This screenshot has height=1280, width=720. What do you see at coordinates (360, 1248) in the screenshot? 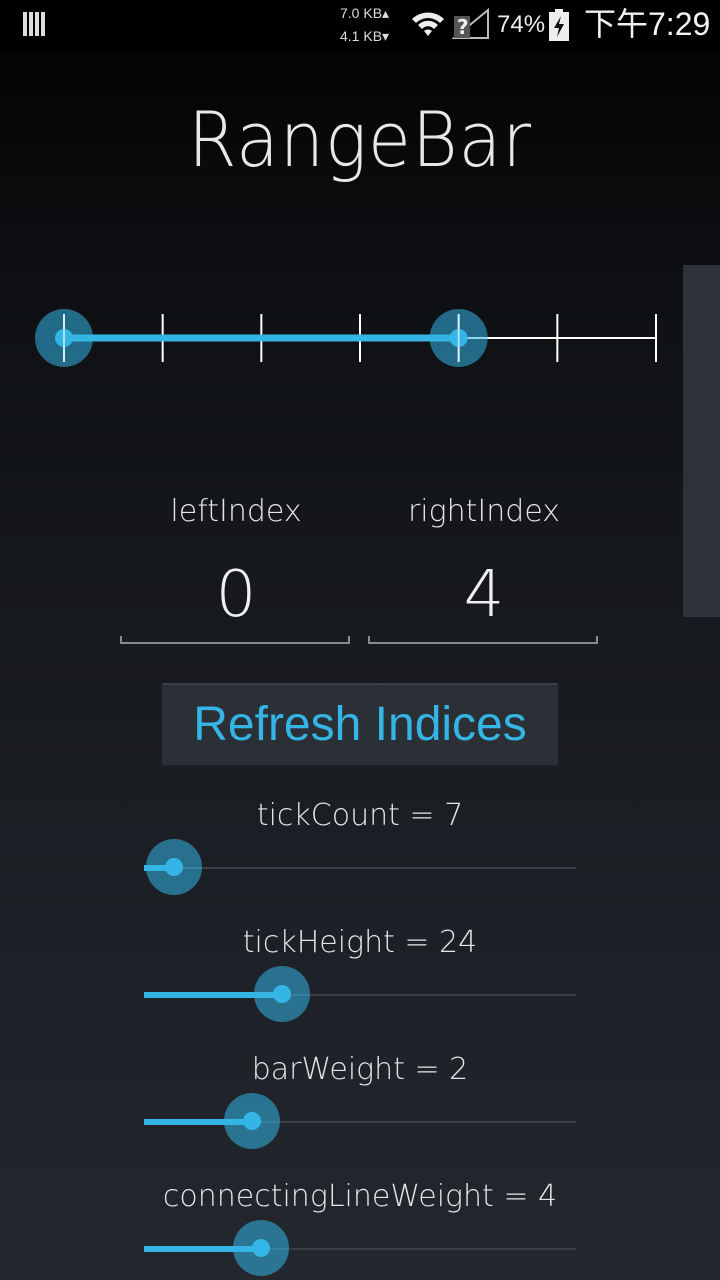
I see `connecting-line-weight-slider` at bounding box center [360, 1248].